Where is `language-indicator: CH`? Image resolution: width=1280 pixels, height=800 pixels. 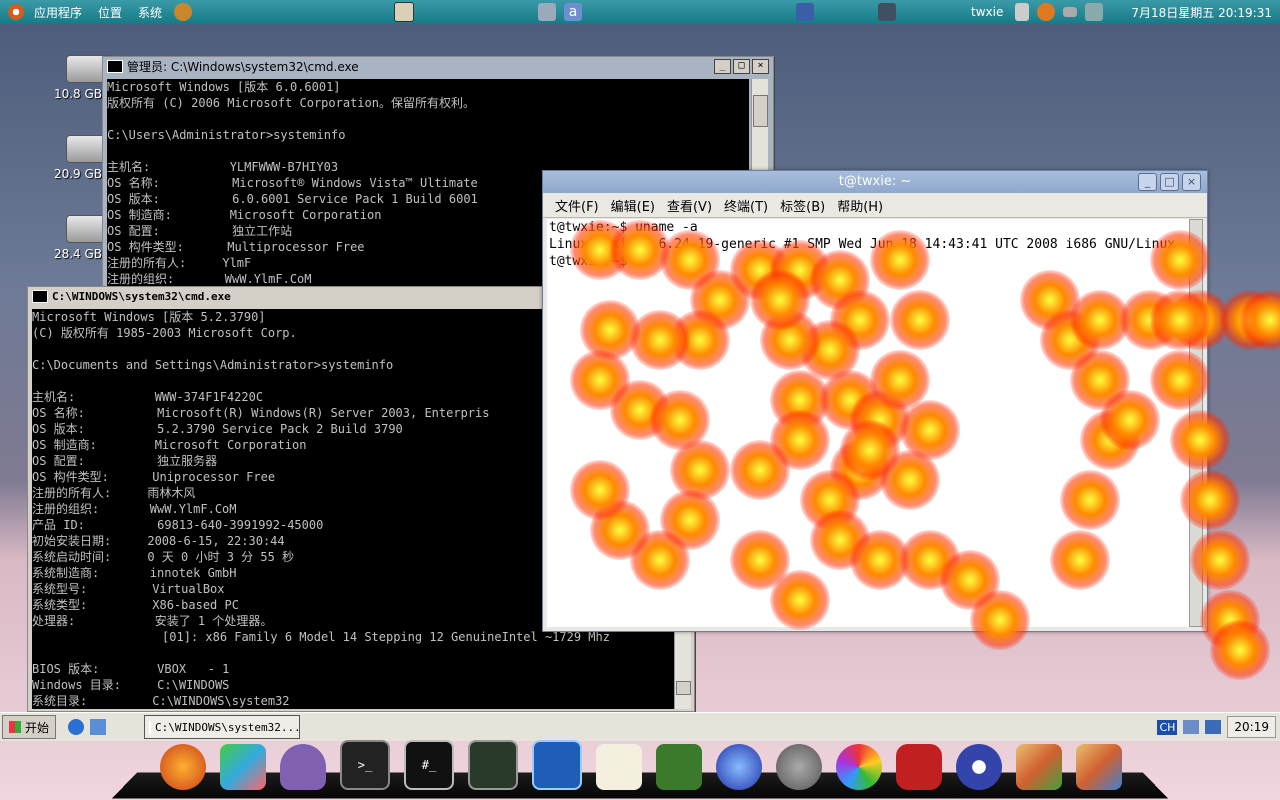 language-indicator: CH is located at coordinates (1167, 727).